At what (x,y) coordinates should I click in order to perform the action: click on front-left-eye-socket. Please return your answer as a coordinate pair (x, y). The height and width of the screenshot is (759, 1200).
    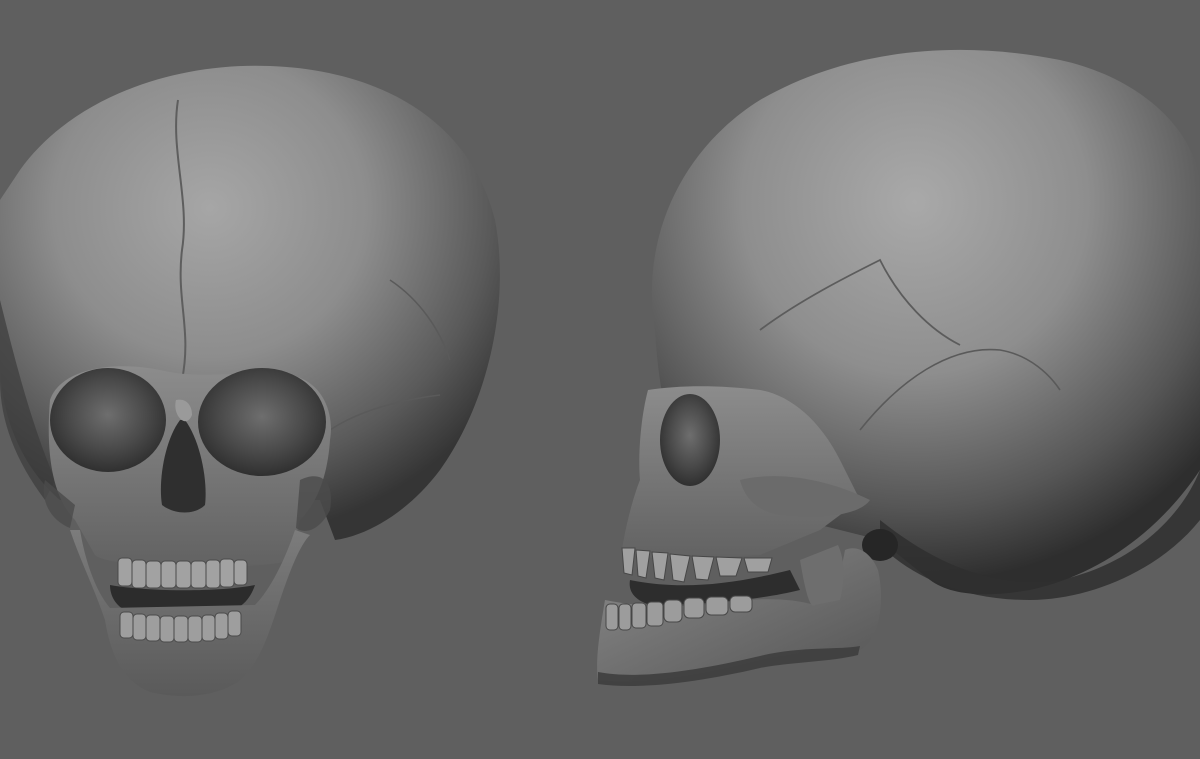
    Looking at the image, I should click on (108, 420).